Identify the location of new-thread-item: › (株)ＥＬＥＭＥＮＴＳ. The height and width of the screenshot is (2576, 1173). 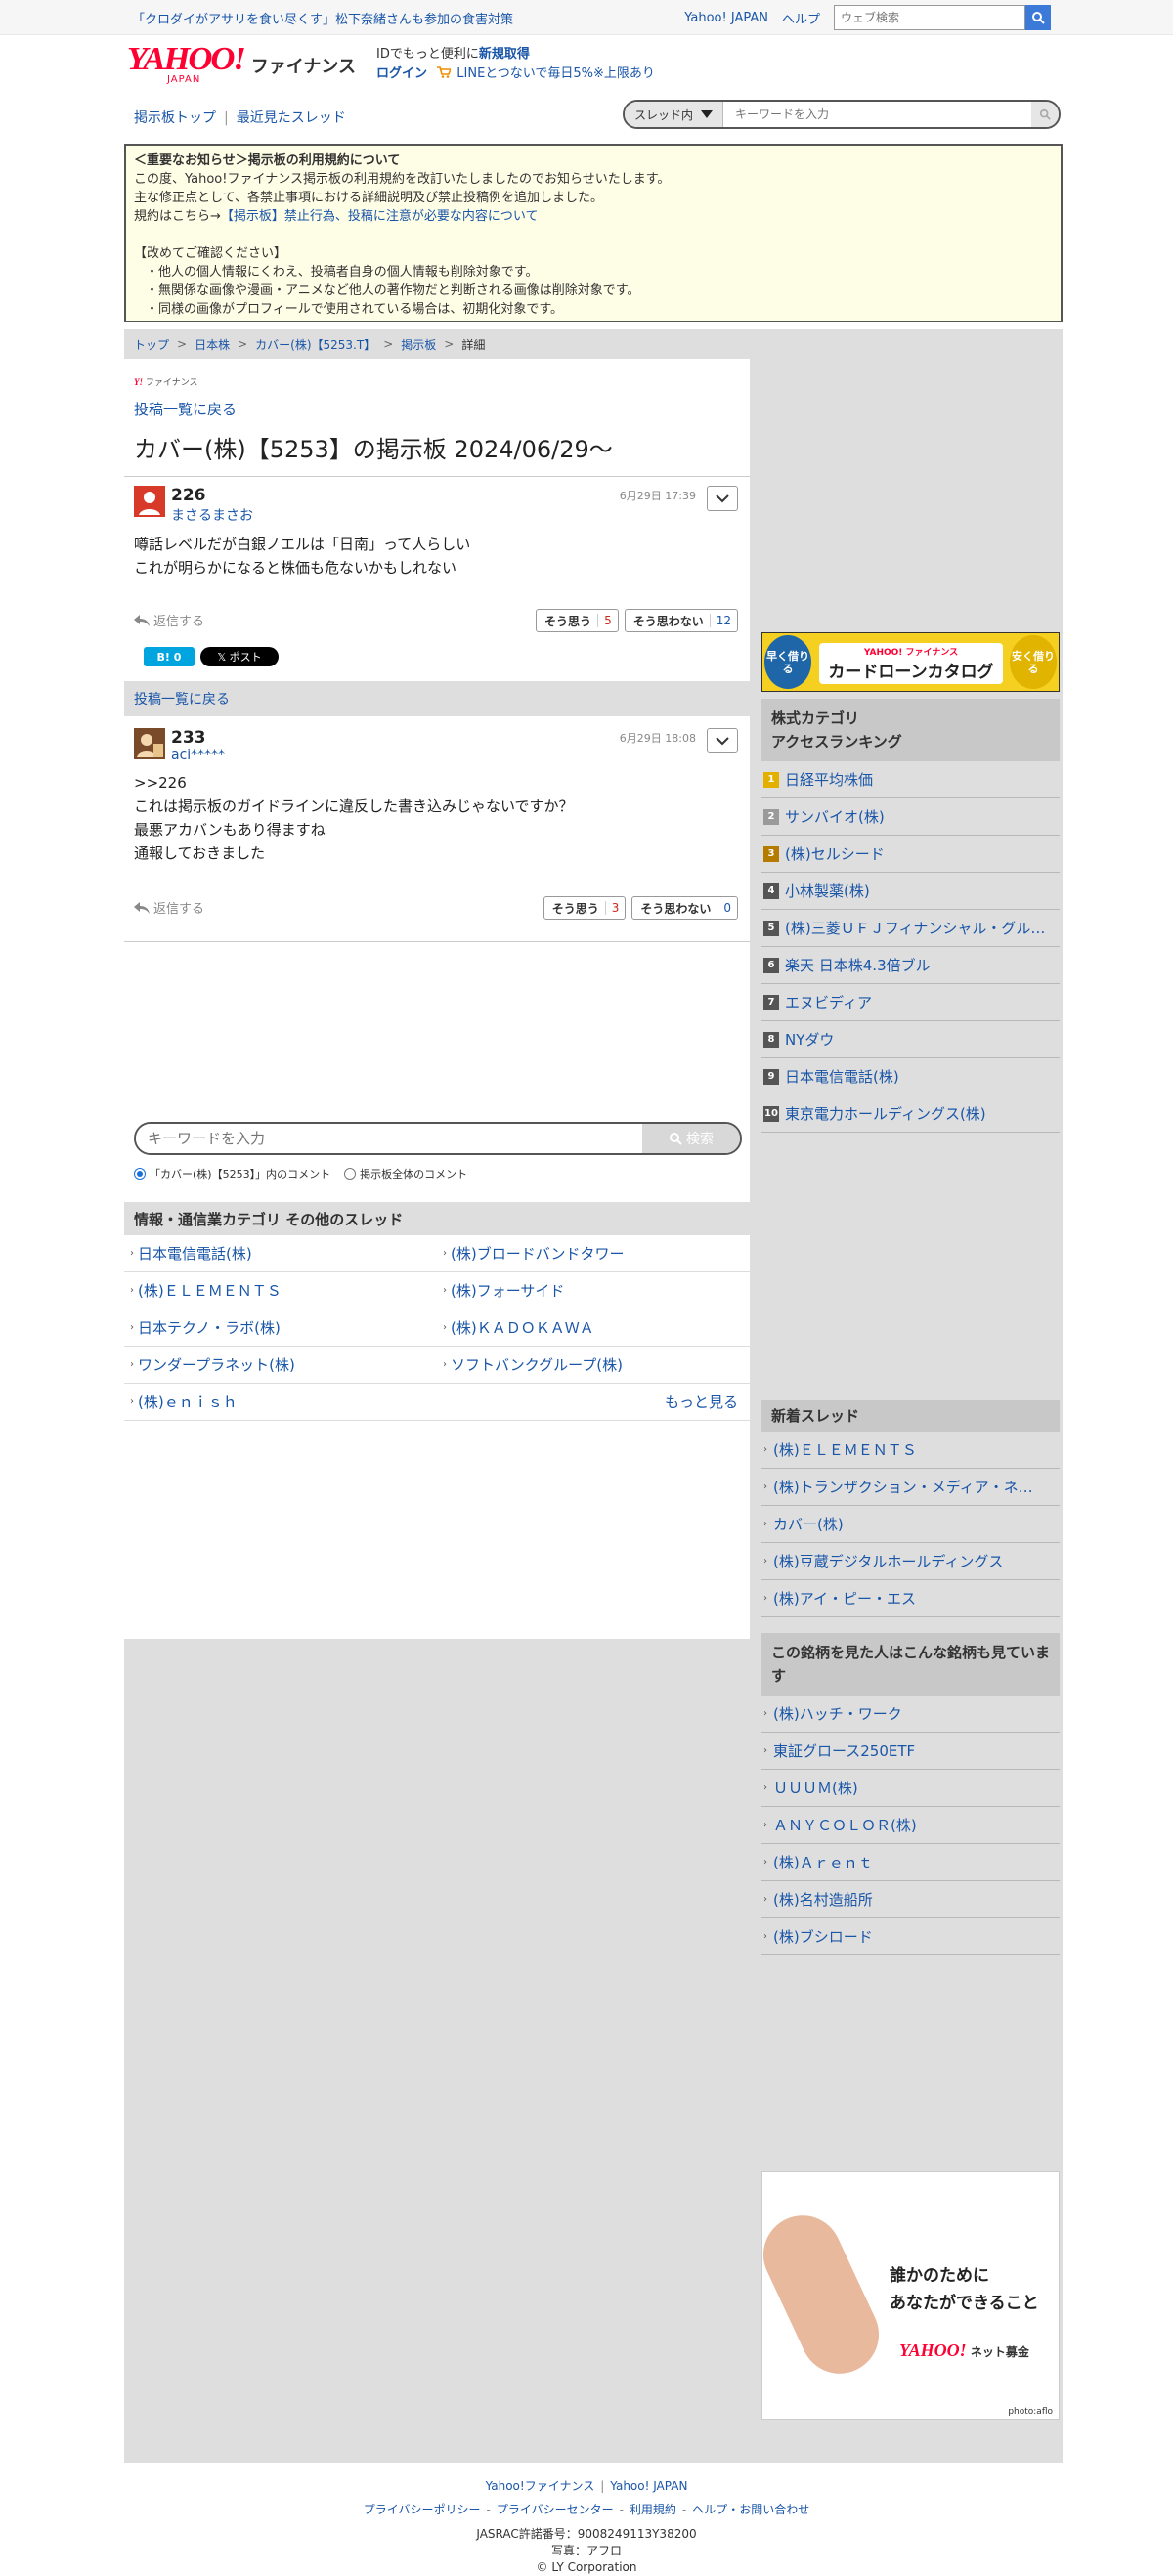
(911, 1450).